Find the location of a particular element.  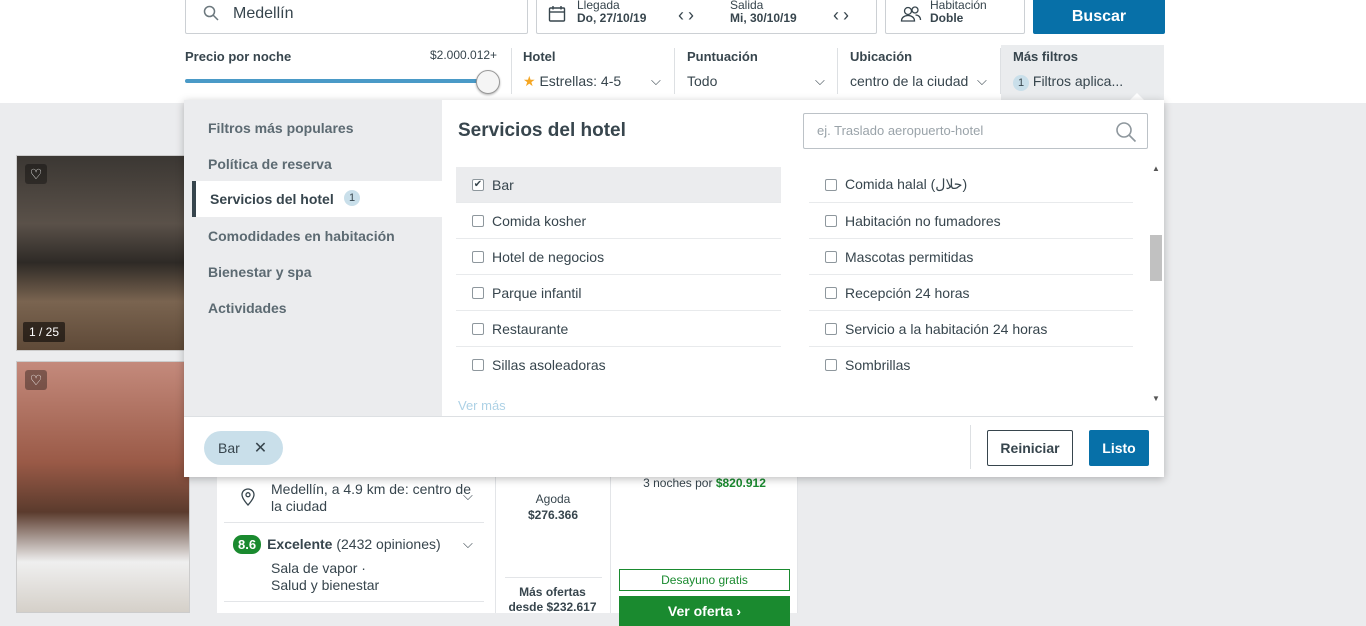

reset-button: Reiniciar is located at coordinates (1030, 448).